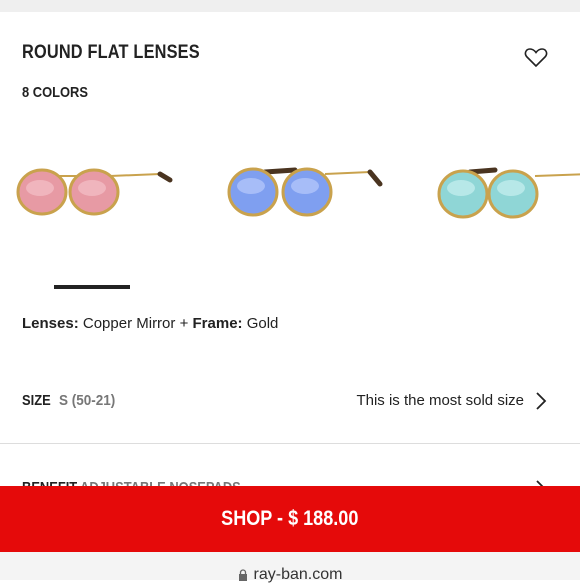  What do you see at coordinates (36, 400) in the screenshot?
I see `size-label: SIZE` at bounding box center [36, 400].